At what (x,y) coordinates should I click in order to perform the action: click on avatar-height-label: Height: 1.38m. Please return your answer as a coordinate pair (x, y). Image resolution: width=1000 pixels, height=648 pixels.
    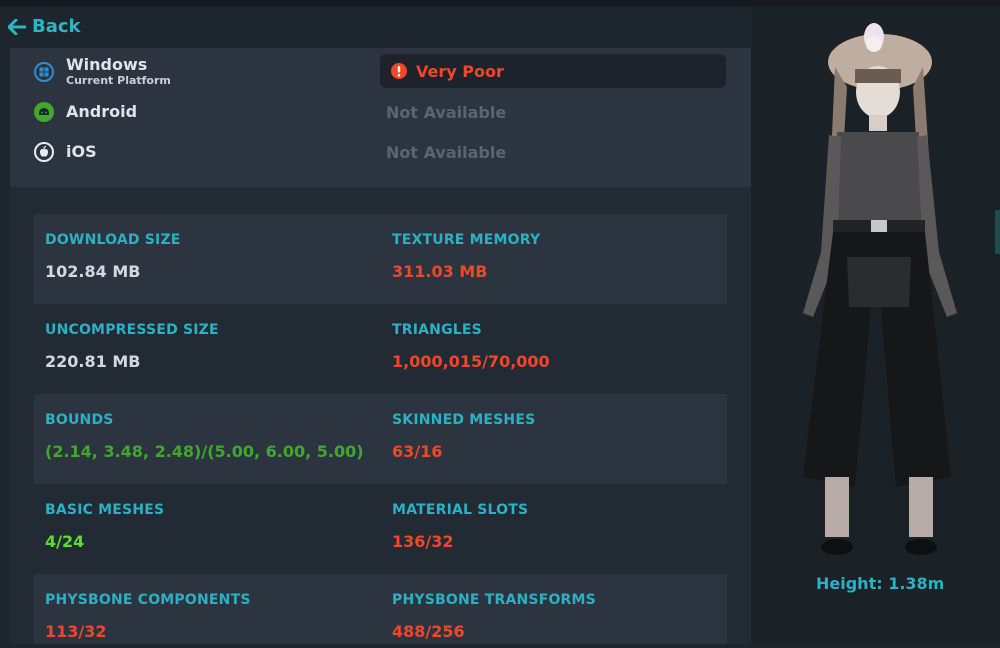
    Looking at the image, I should click on (880, 583).